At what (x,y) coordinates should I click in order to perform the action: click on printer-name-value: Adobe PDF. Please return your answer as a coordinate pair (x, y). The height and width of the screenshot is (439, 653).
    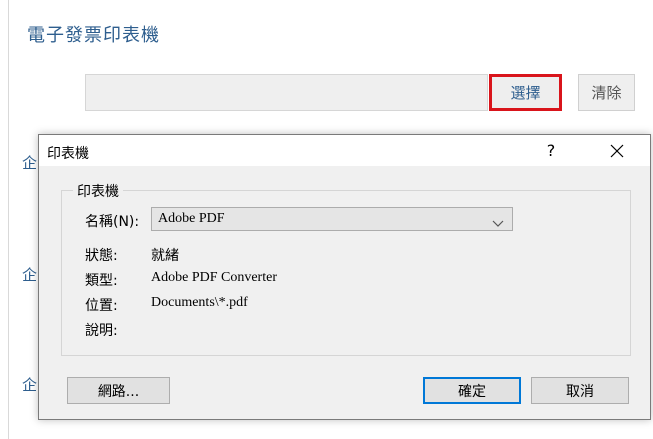
    Looking at the image, I should click on (191, 218).